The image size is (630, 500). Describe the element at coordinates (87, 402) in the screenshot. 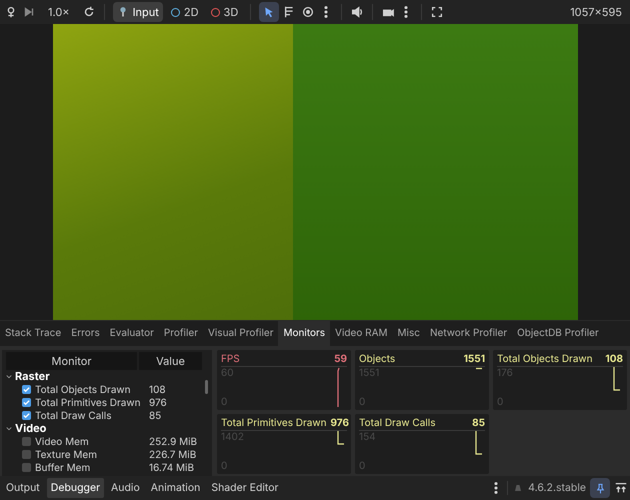

I see `monitor-name: Total Primitives Drawn` at that location.